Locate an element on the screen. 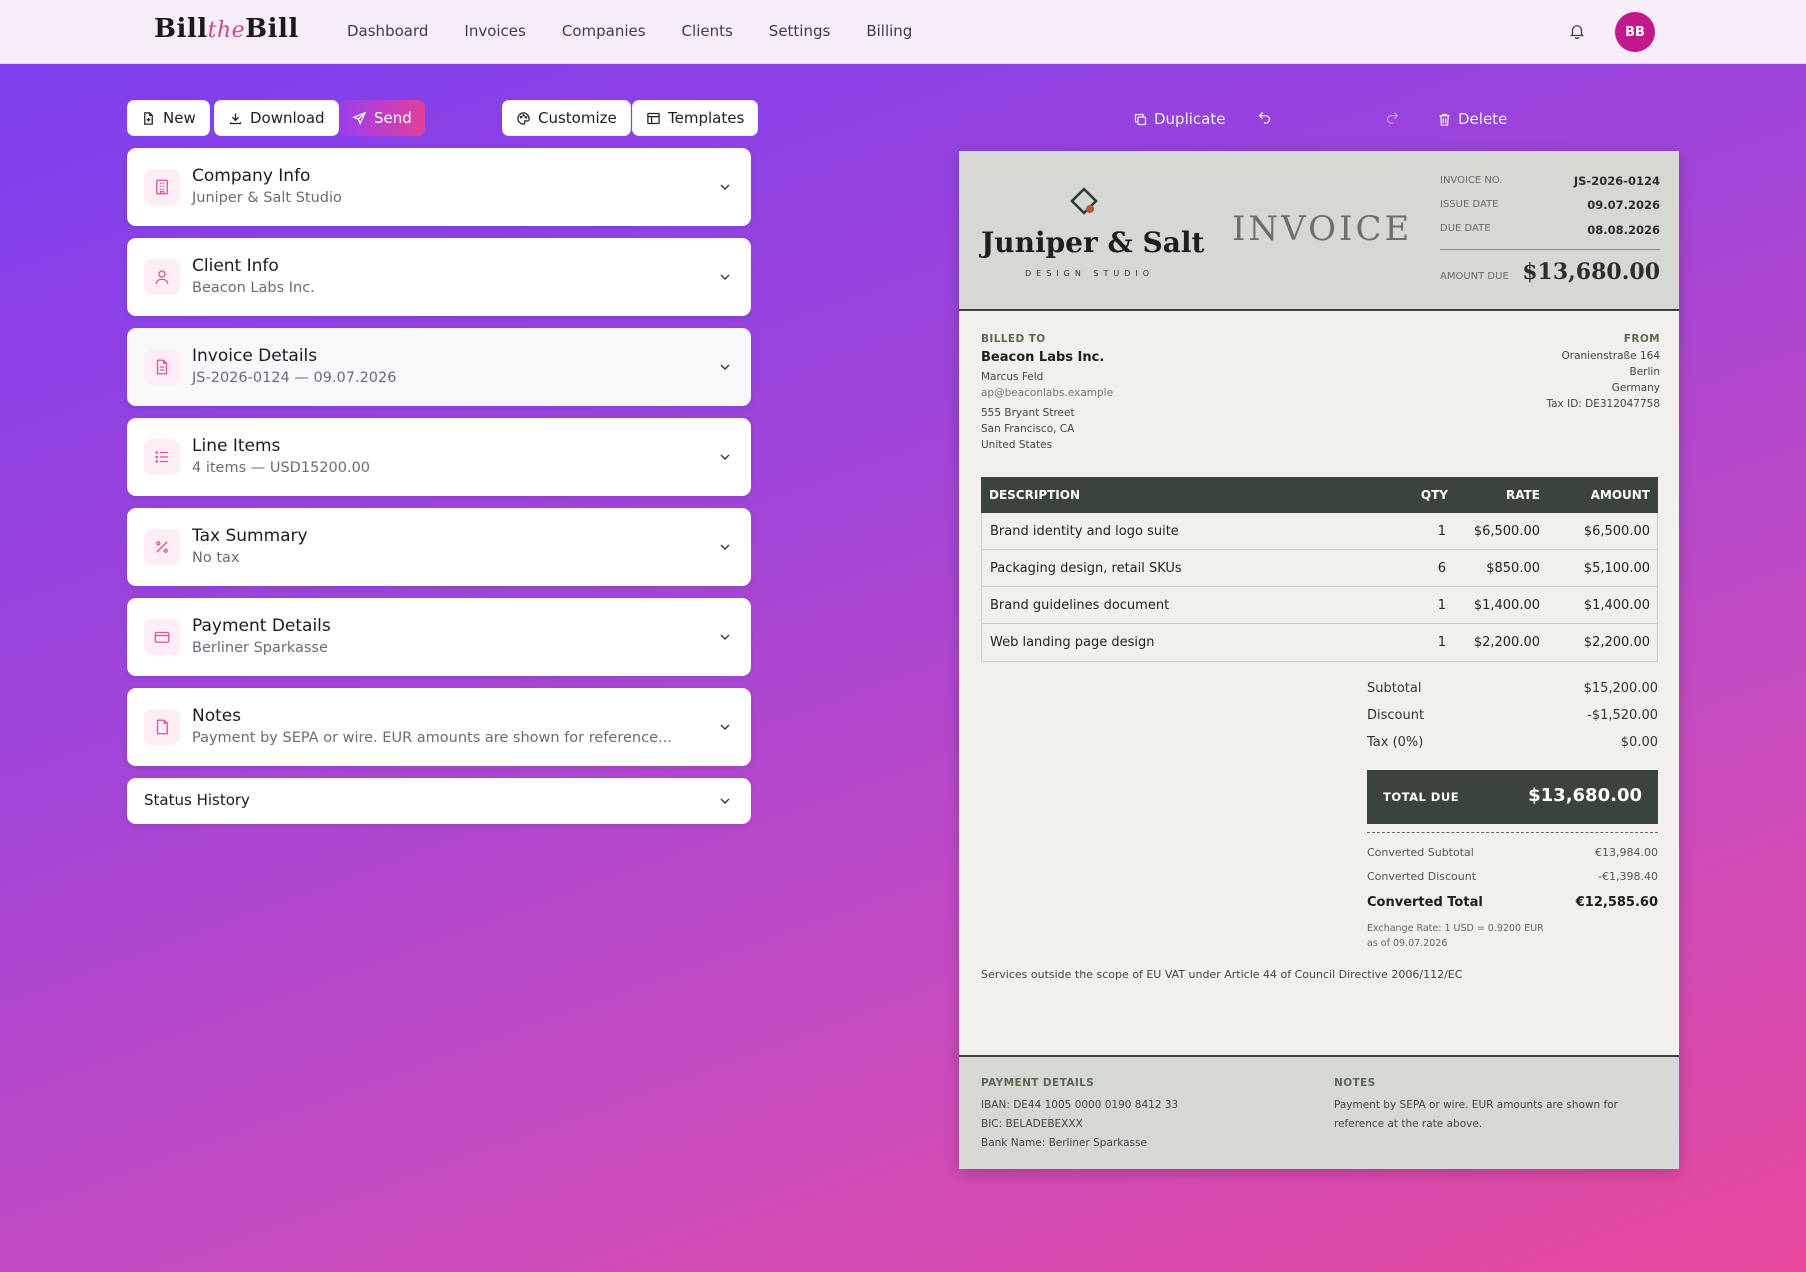  list-icon is located at coordinates (162, 457).